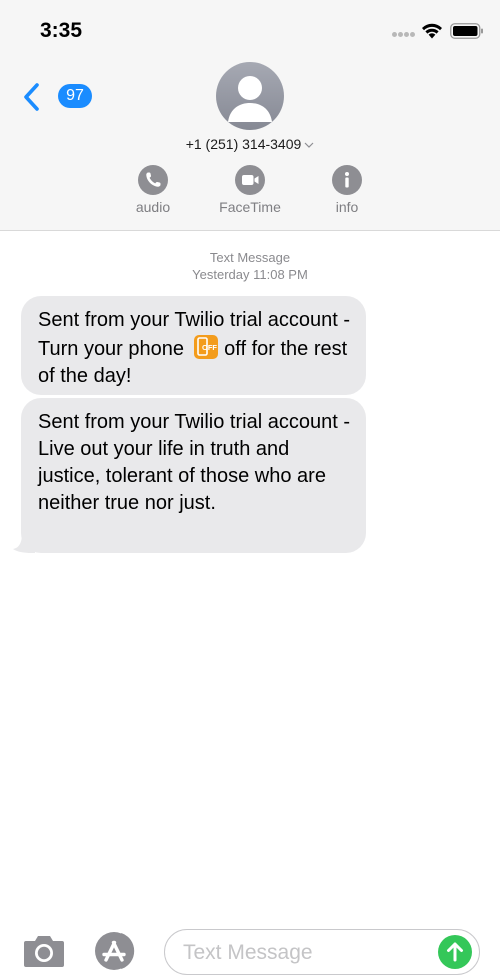 Image resolution: width=500 pixels, height=979 pixels. Describe the element at coordinates (116, 951) in the screenshot. I see `app-store-icon` at that location.